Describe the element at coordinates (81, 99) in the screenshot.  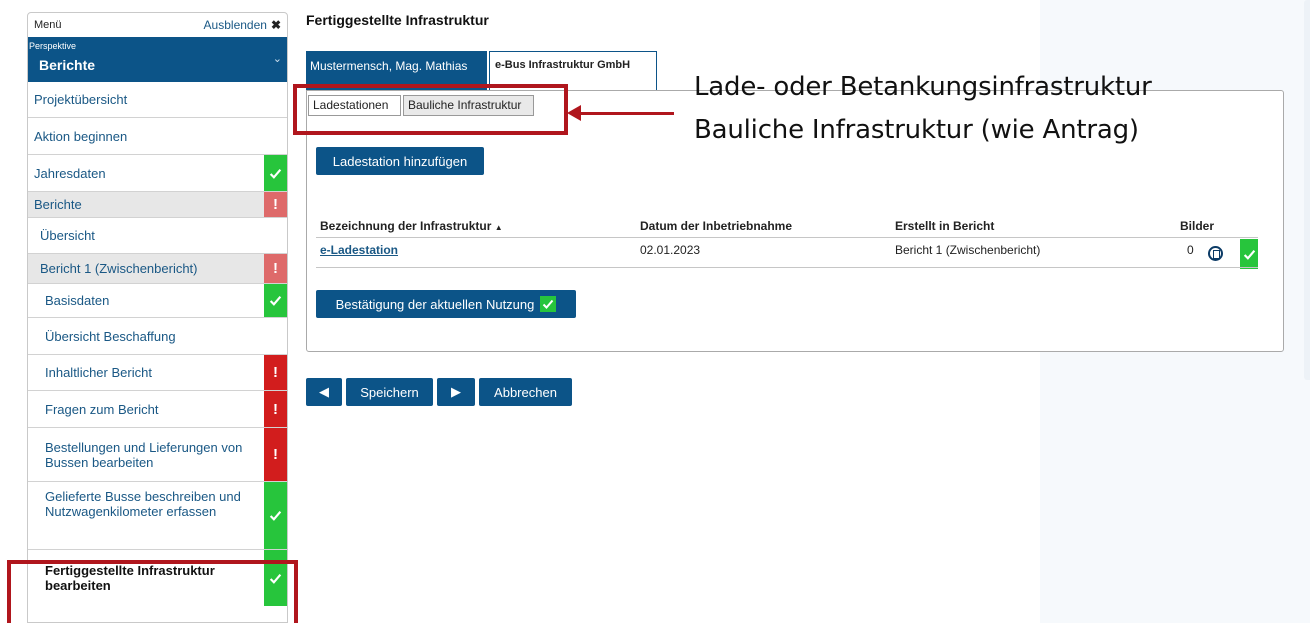
I see `sidebar-item-label: Projektübersicht` at that location.